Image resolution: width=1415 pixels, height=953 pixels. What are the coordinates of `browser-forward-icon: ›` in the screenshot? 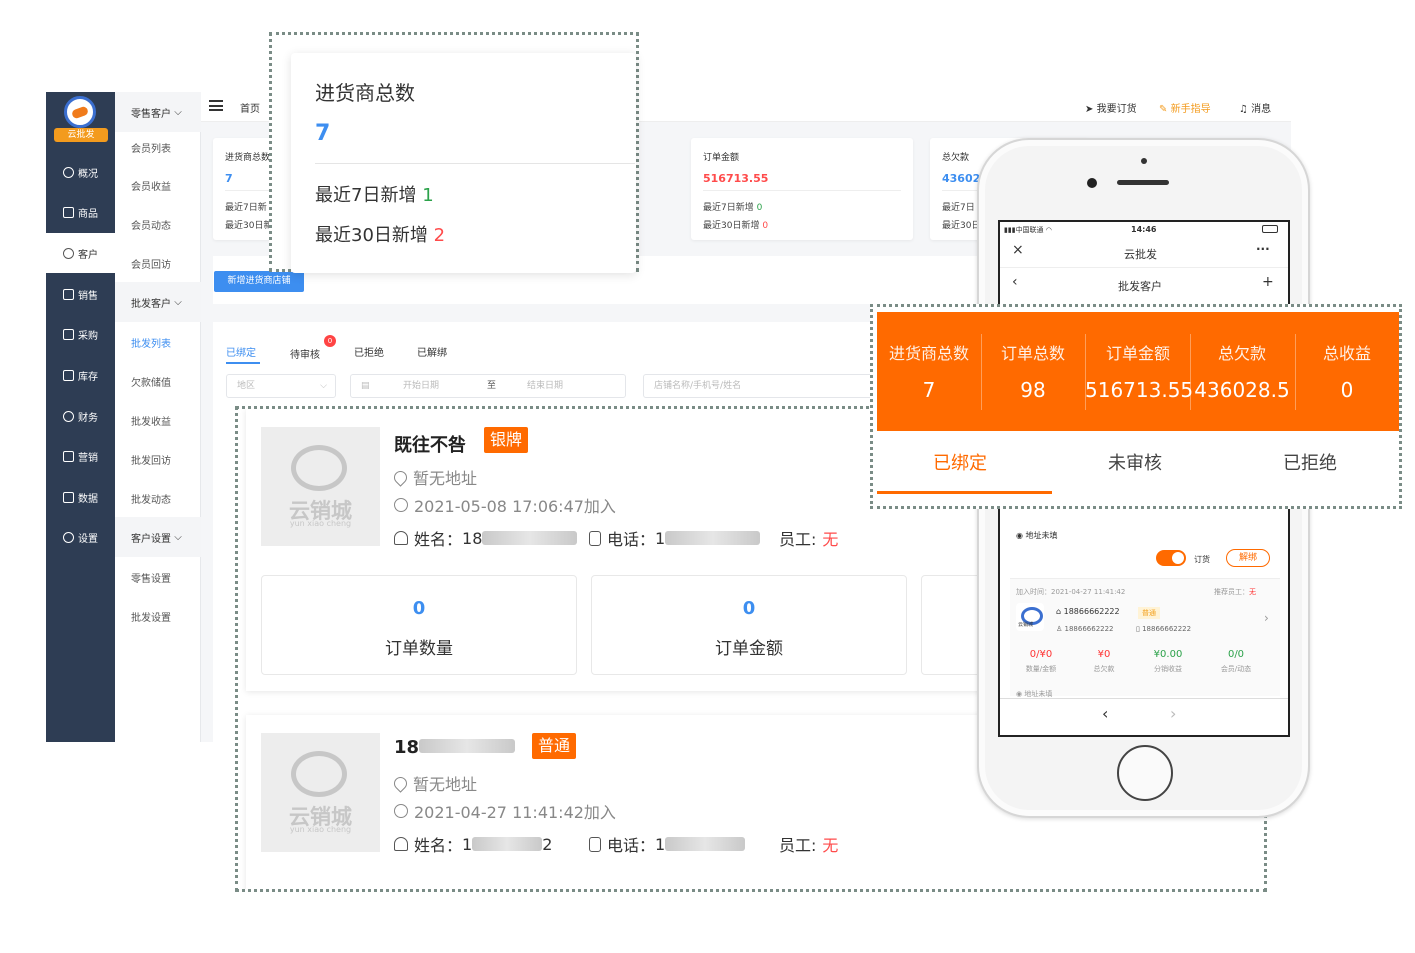 It's located at (1173, 713).